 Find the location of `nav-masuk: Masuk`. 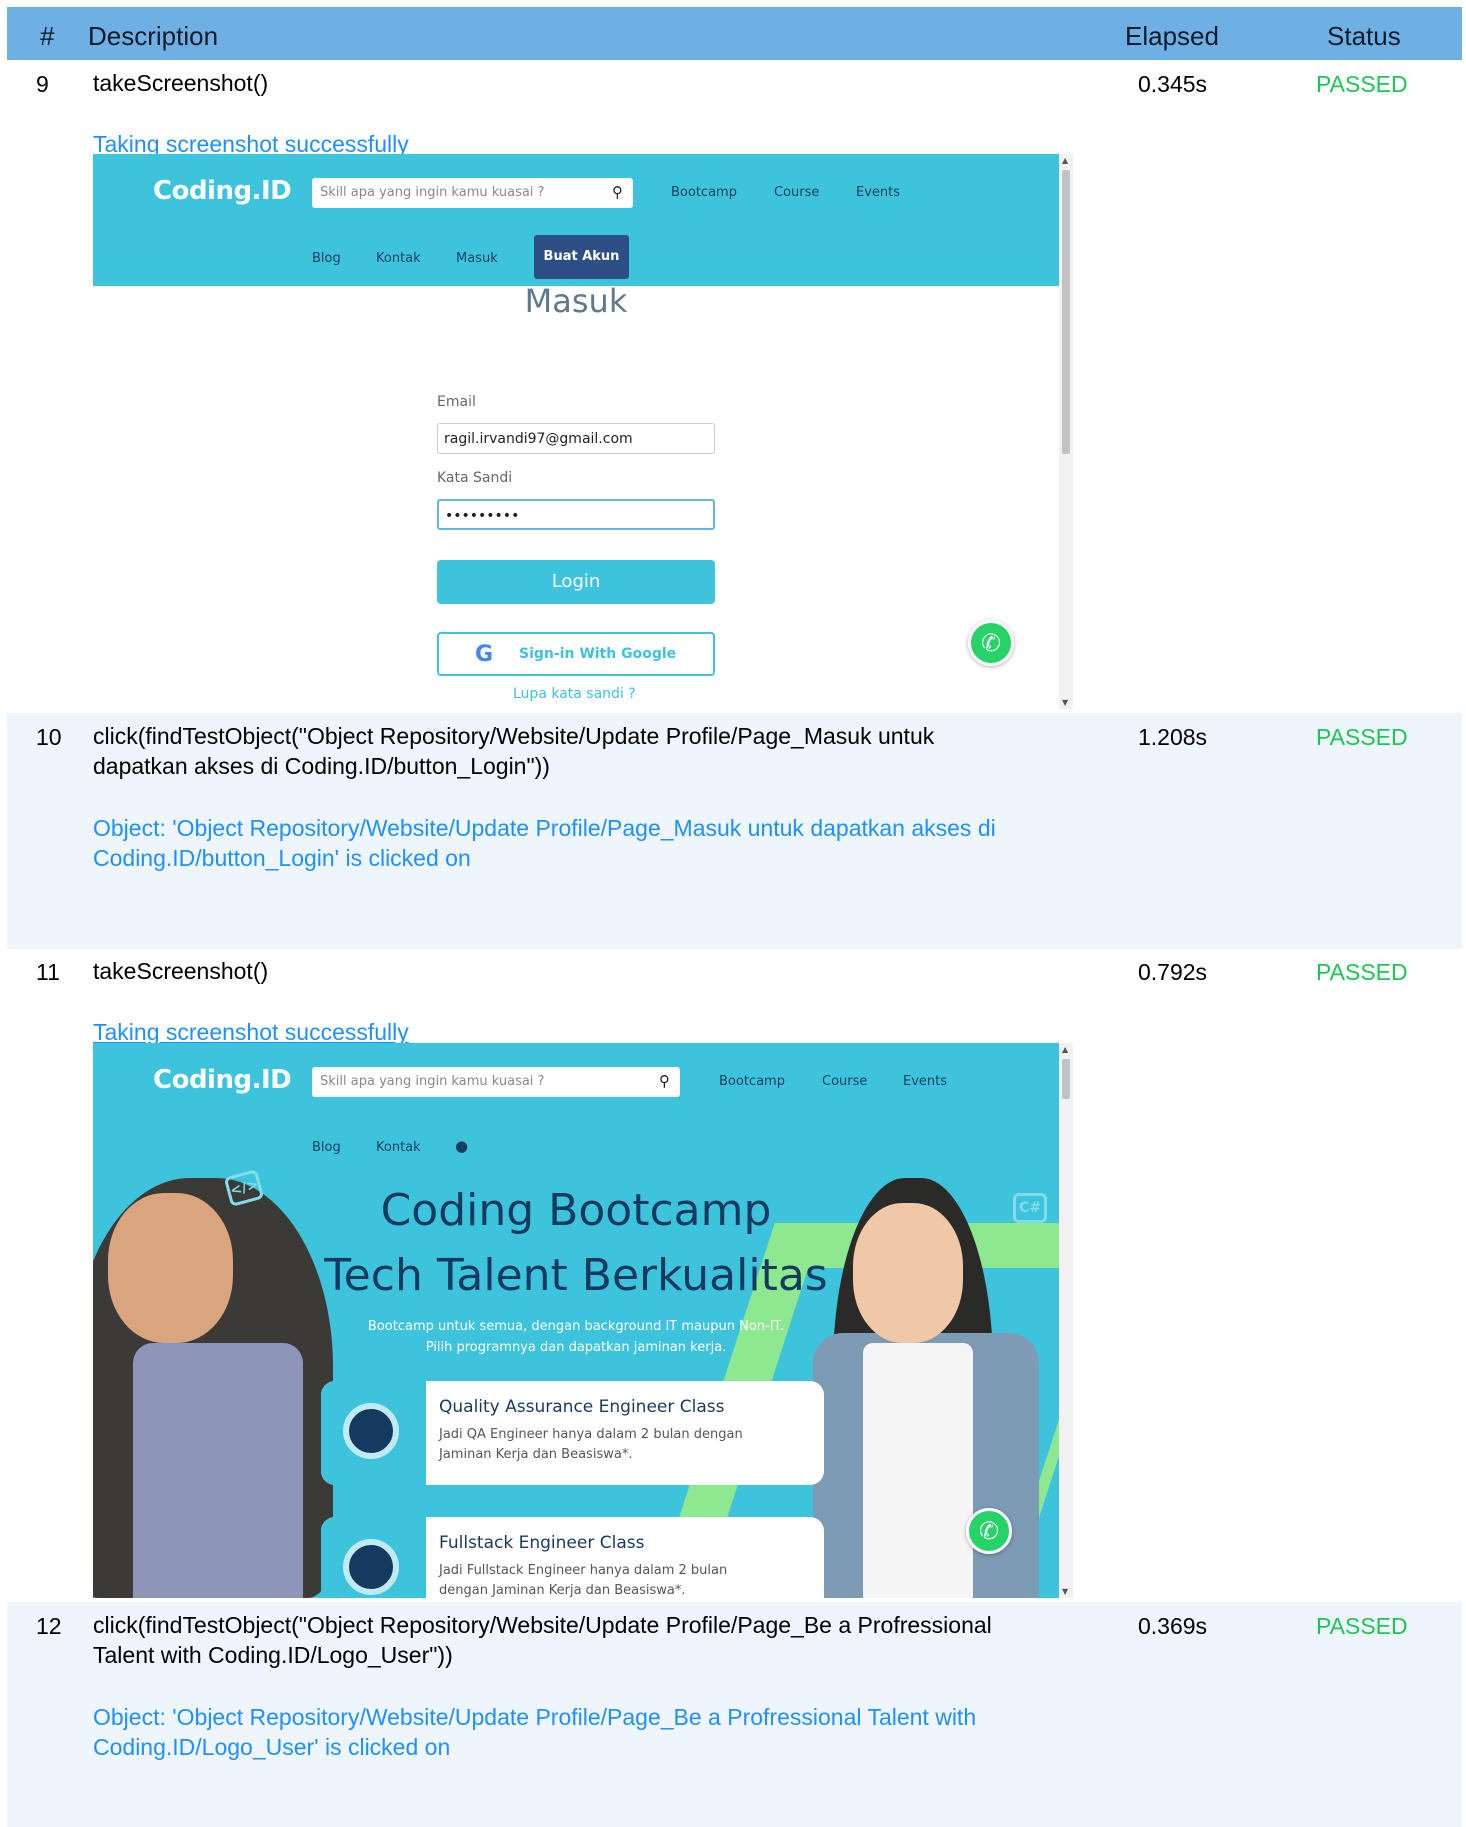

nav-masuk: Masuk is located at coordinates (477, 258).